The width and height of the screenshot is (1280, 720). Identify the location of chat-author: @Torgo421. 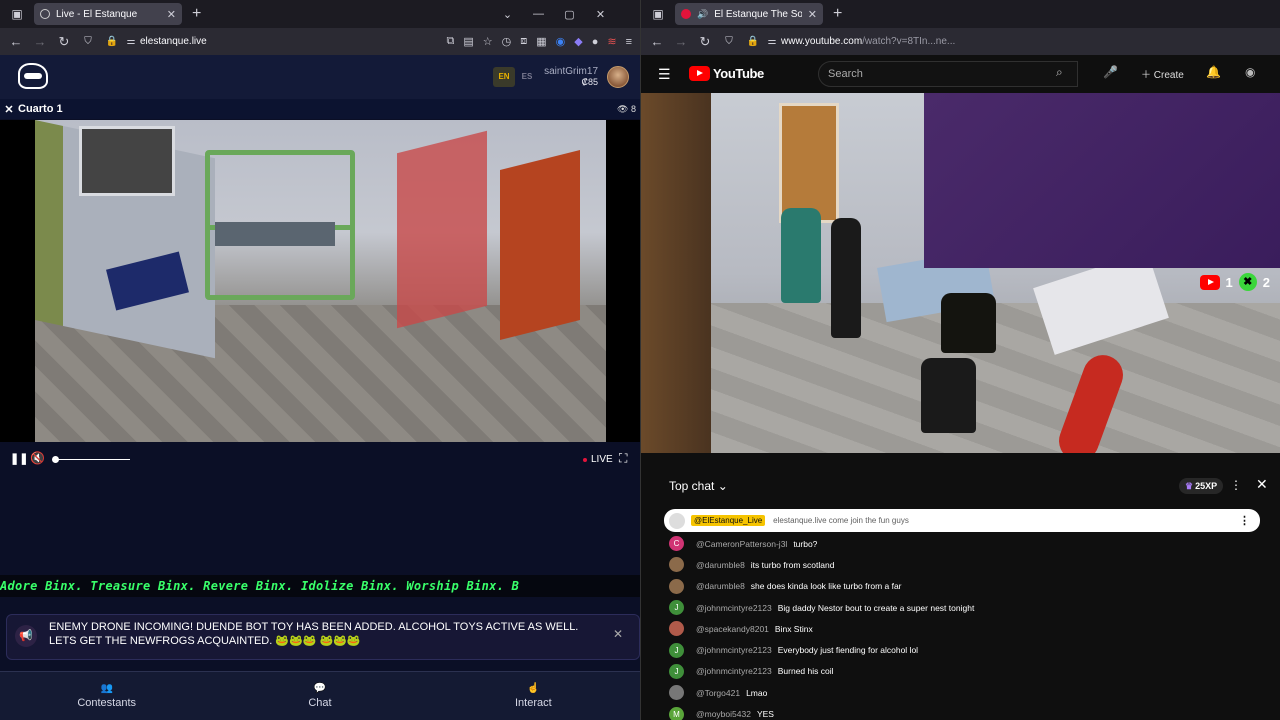
(718, 693).